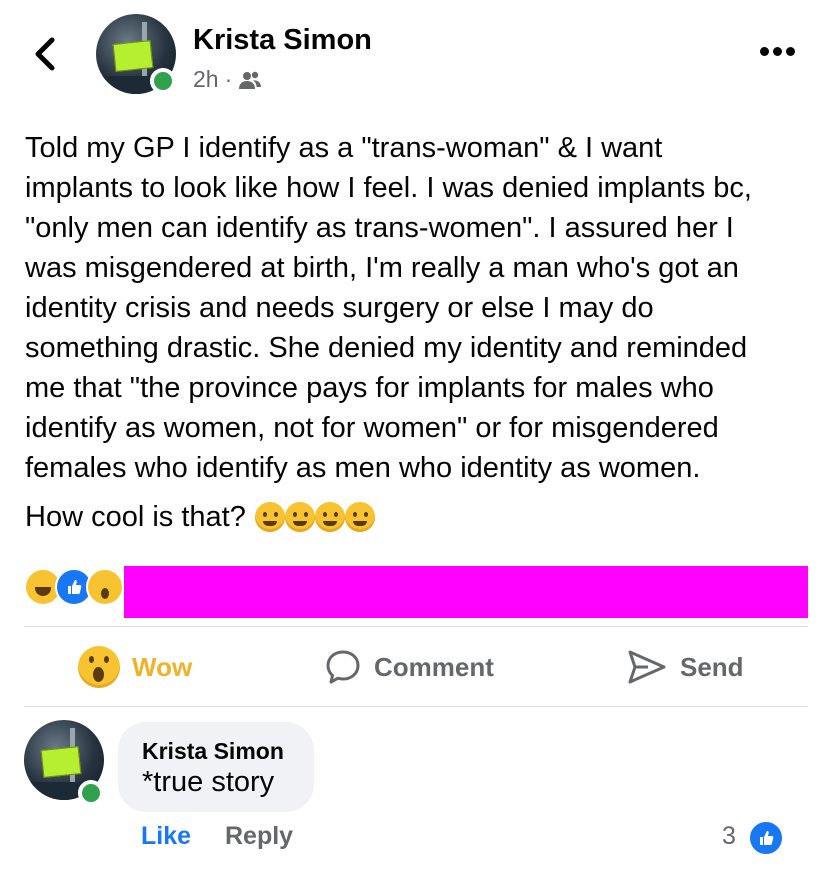  I want to click on wow-label: Wow, so click(162, 666).